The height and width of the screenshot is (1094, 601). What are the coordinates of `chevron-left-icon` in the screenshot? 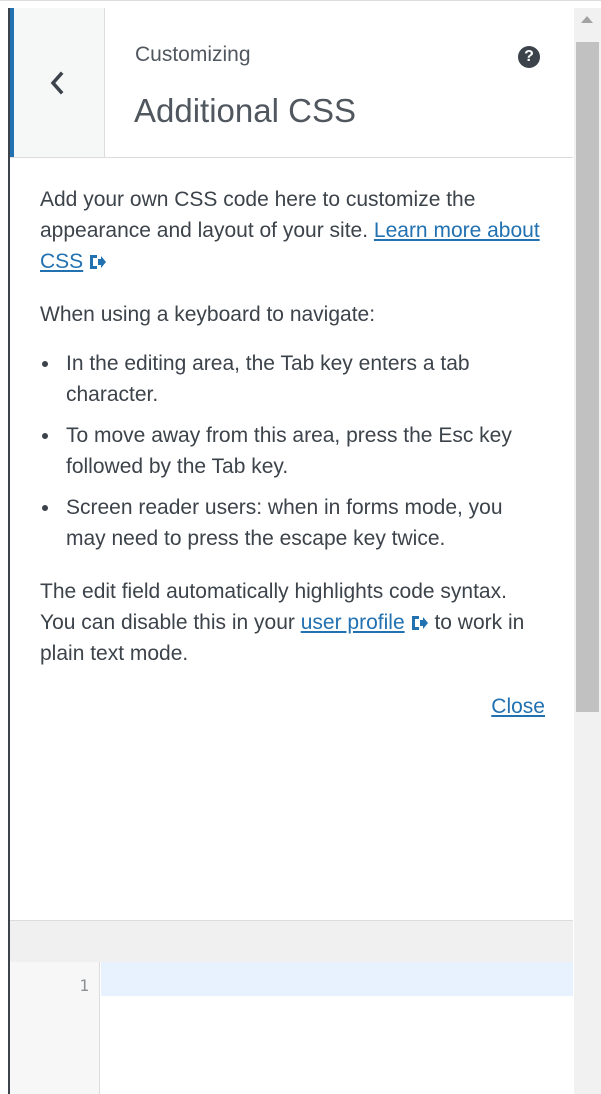 It's located at (57, 83).